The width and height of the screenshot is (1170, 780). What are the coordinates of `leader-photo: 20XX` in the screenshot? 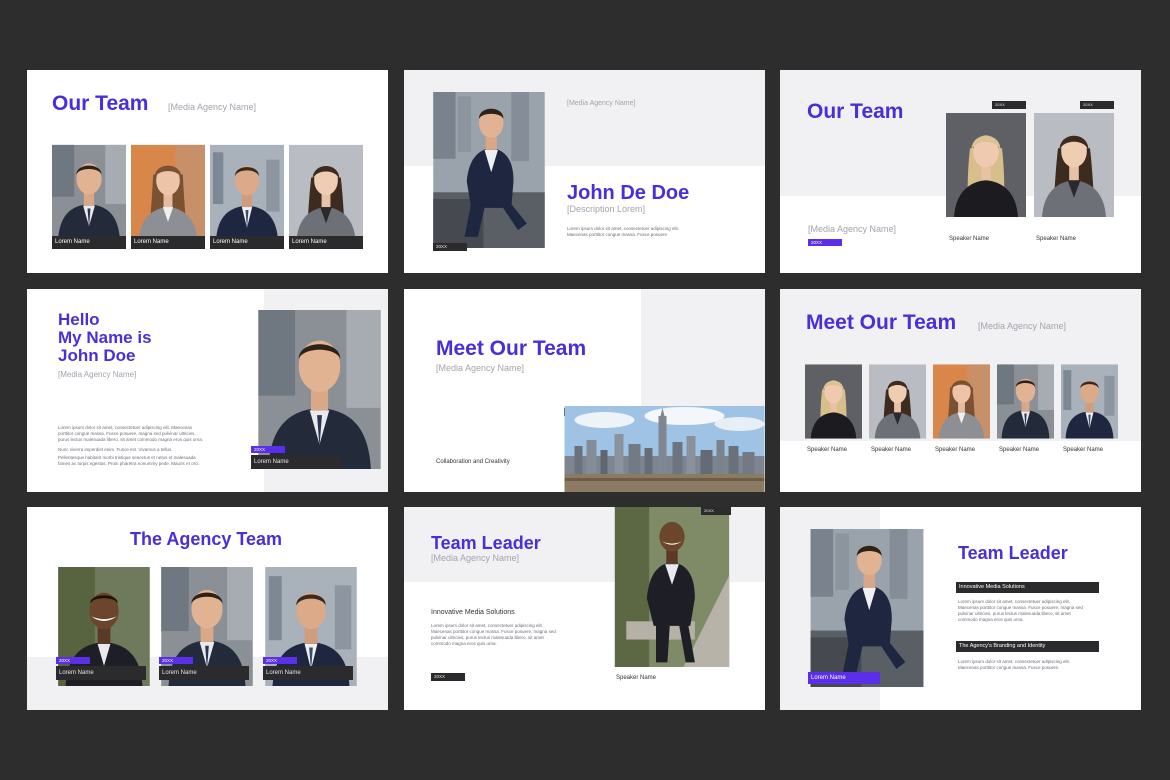 It's located at (672, 587).